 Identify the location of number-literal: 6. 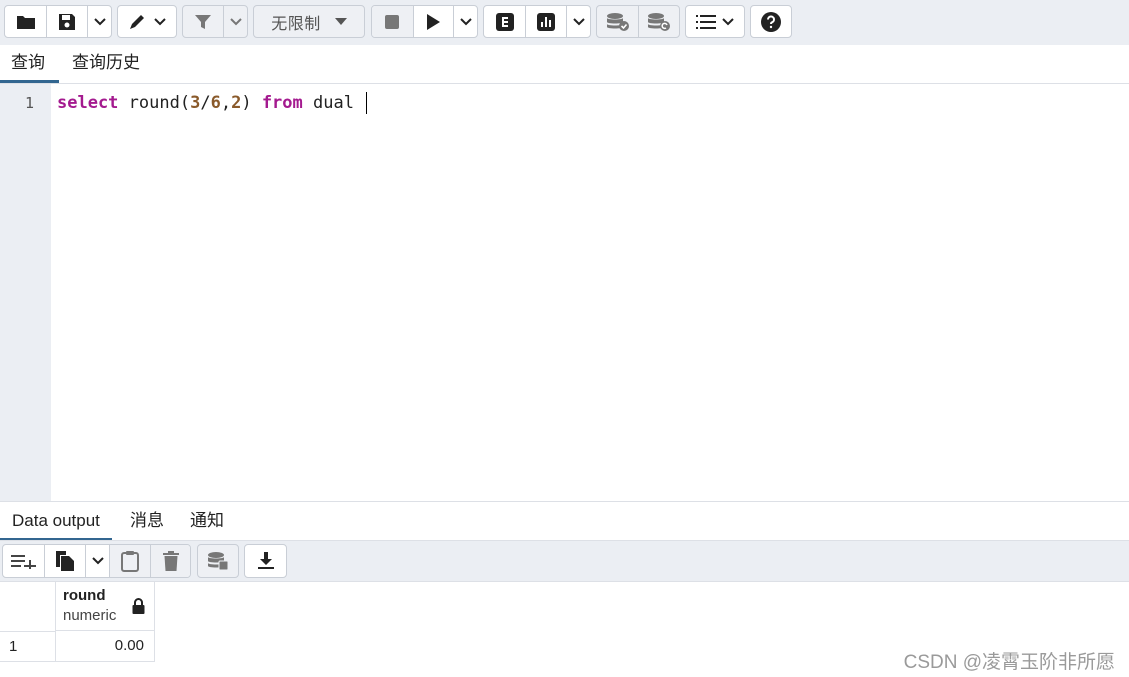
(215, 103).